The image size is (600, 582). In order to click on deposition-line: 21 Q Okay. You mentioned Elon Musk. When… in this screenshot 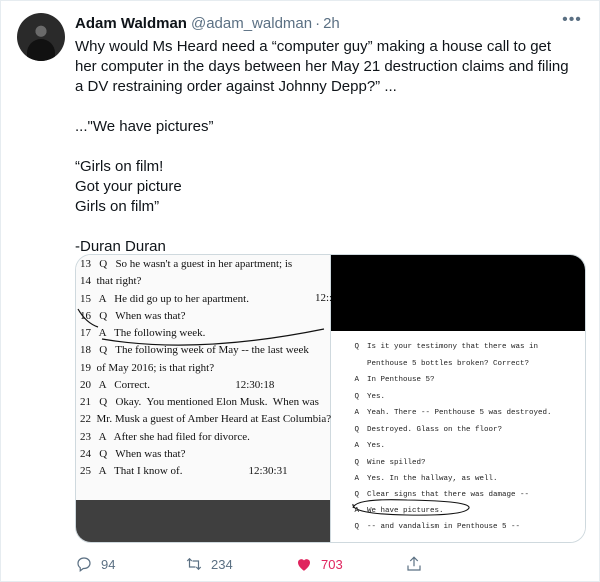, I will do `click(199, 402)`.